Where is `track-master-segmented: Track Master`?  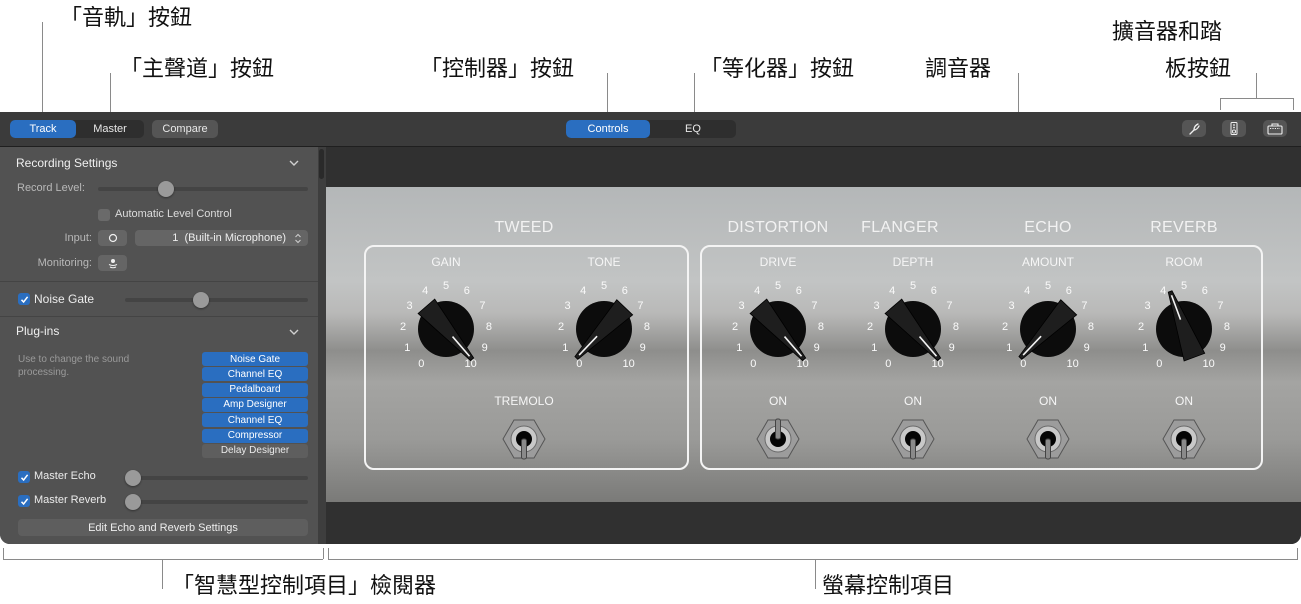 track-master-segmented: Track Master is located at coordinates (77, 129).